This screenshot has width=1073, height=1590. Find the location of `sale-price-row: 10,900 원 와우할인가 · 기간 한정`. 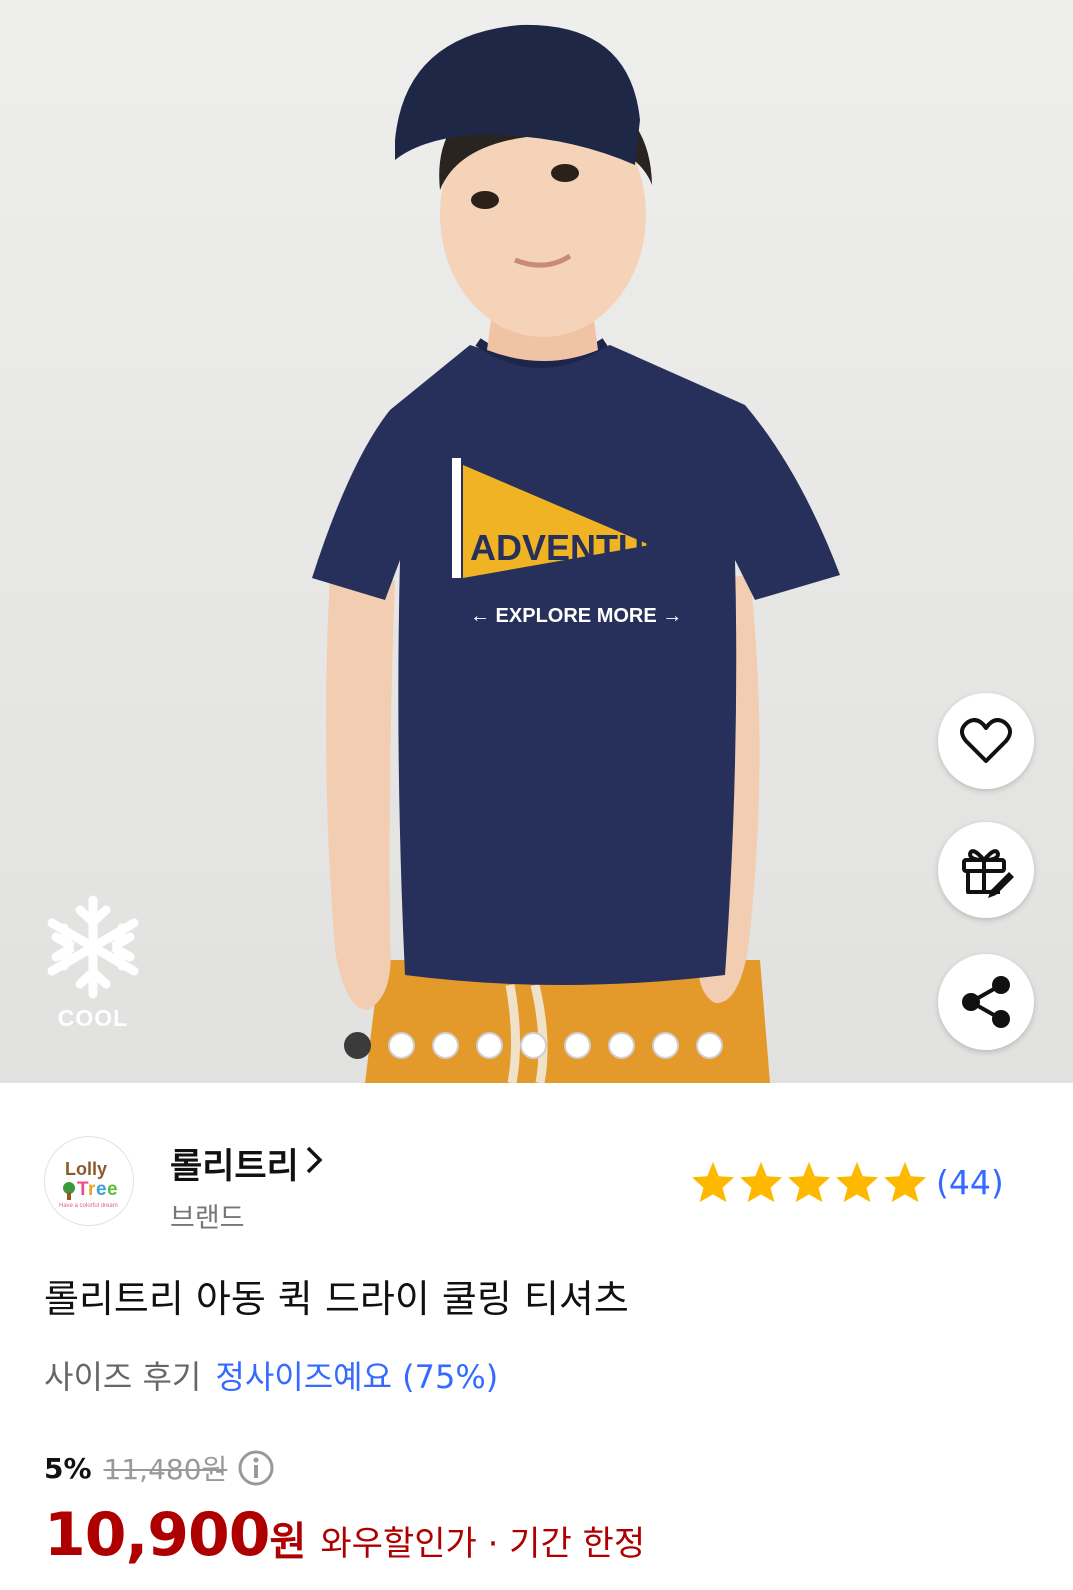

sale-price-row: 10,900 원 와우할인가 · 기간 한정 is located at coordinates (344, 1535).